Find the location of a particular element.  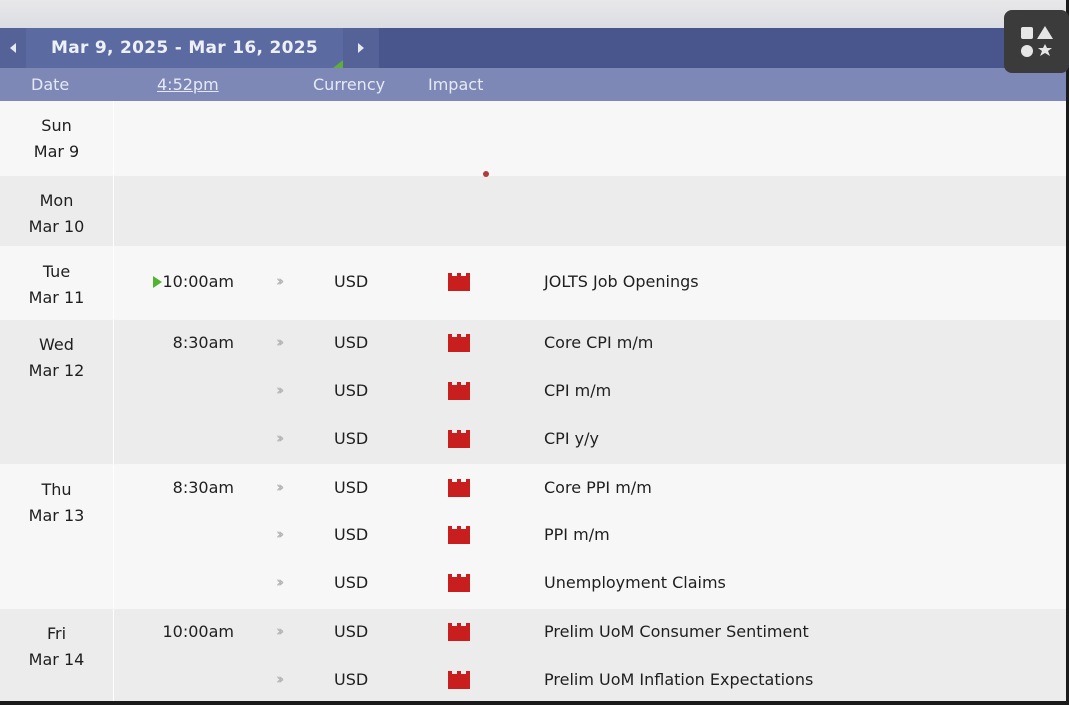

chevron-right-icon is located at coordinates (361, 48).